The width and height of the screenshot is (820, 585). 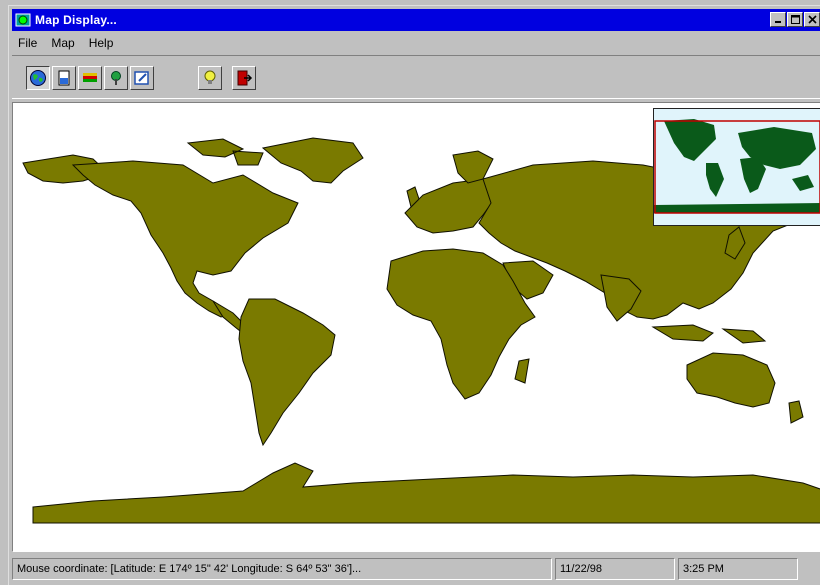 I want to click on menu-map: Map, so click(x=62, y=43).